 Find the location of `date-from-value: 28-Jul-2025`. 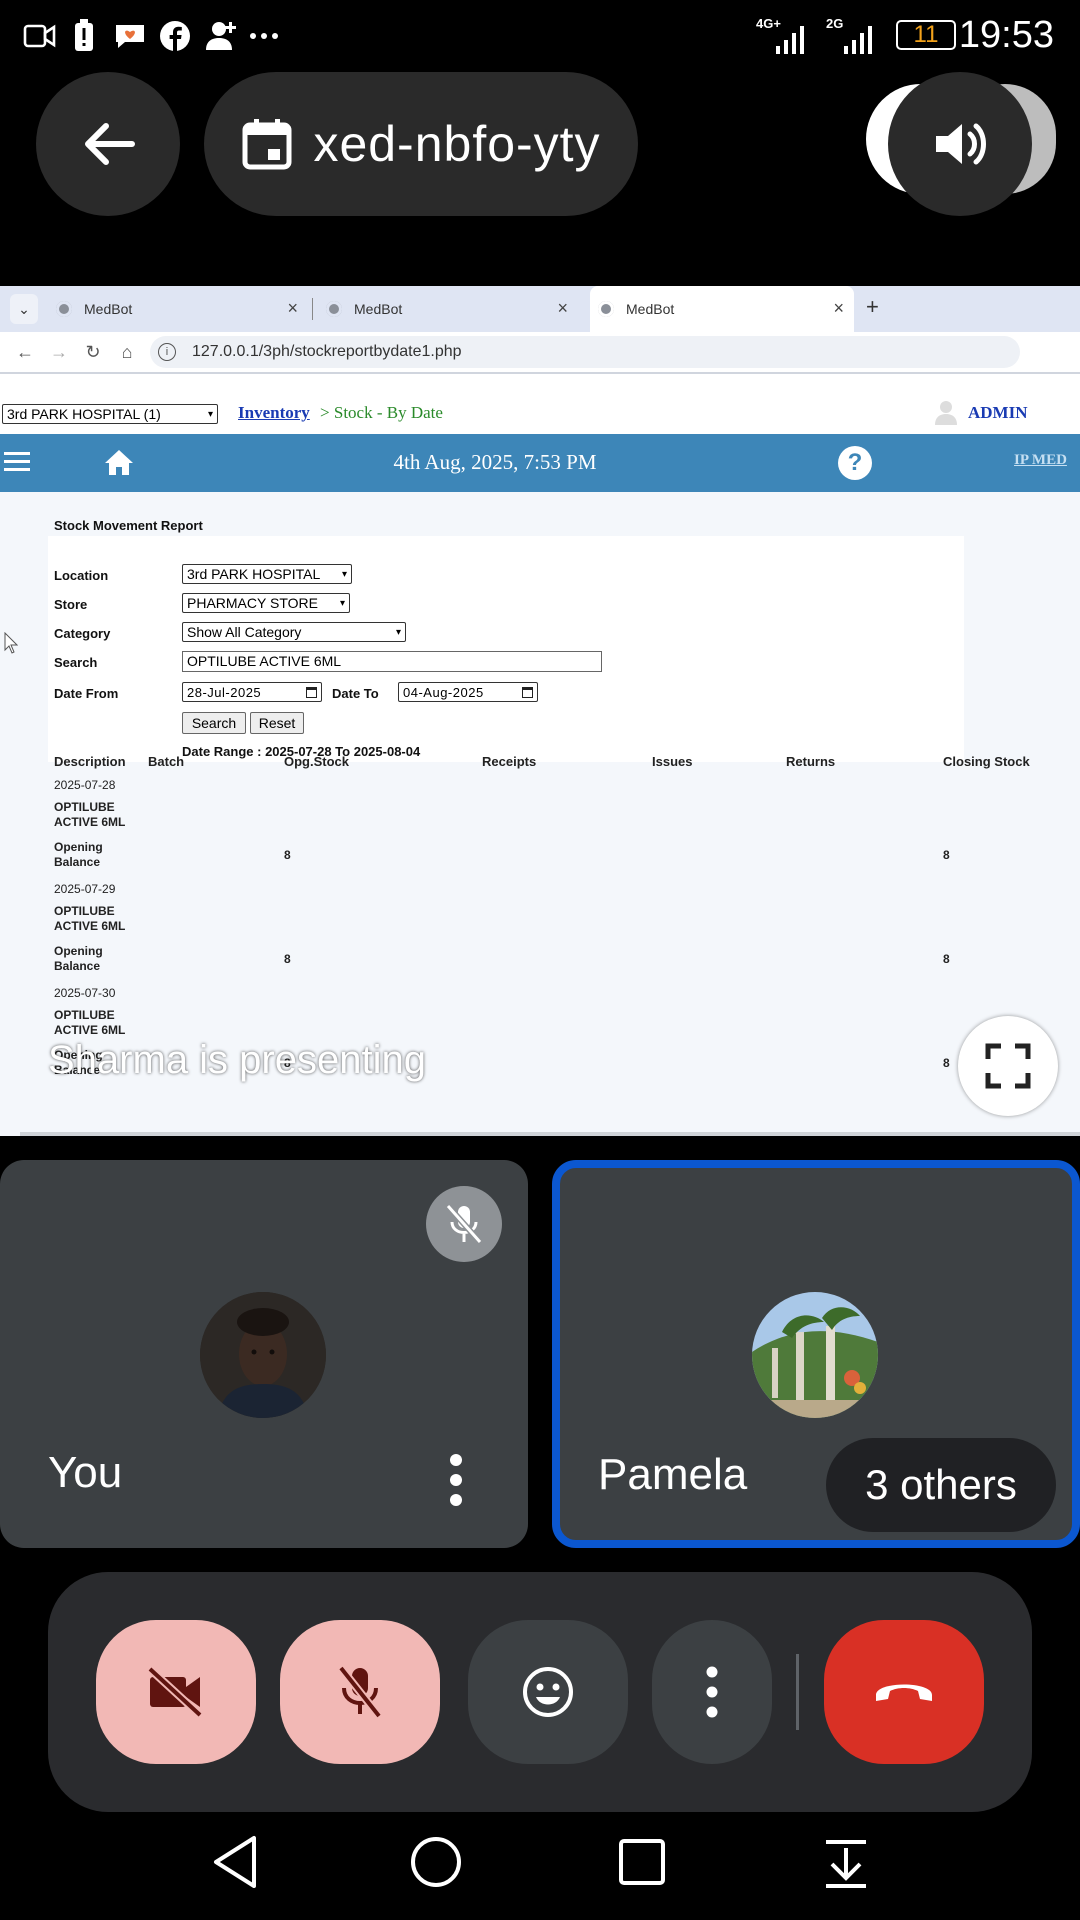

date-from-value: 28-Jul-2025 is located at coordinates (224, 692).